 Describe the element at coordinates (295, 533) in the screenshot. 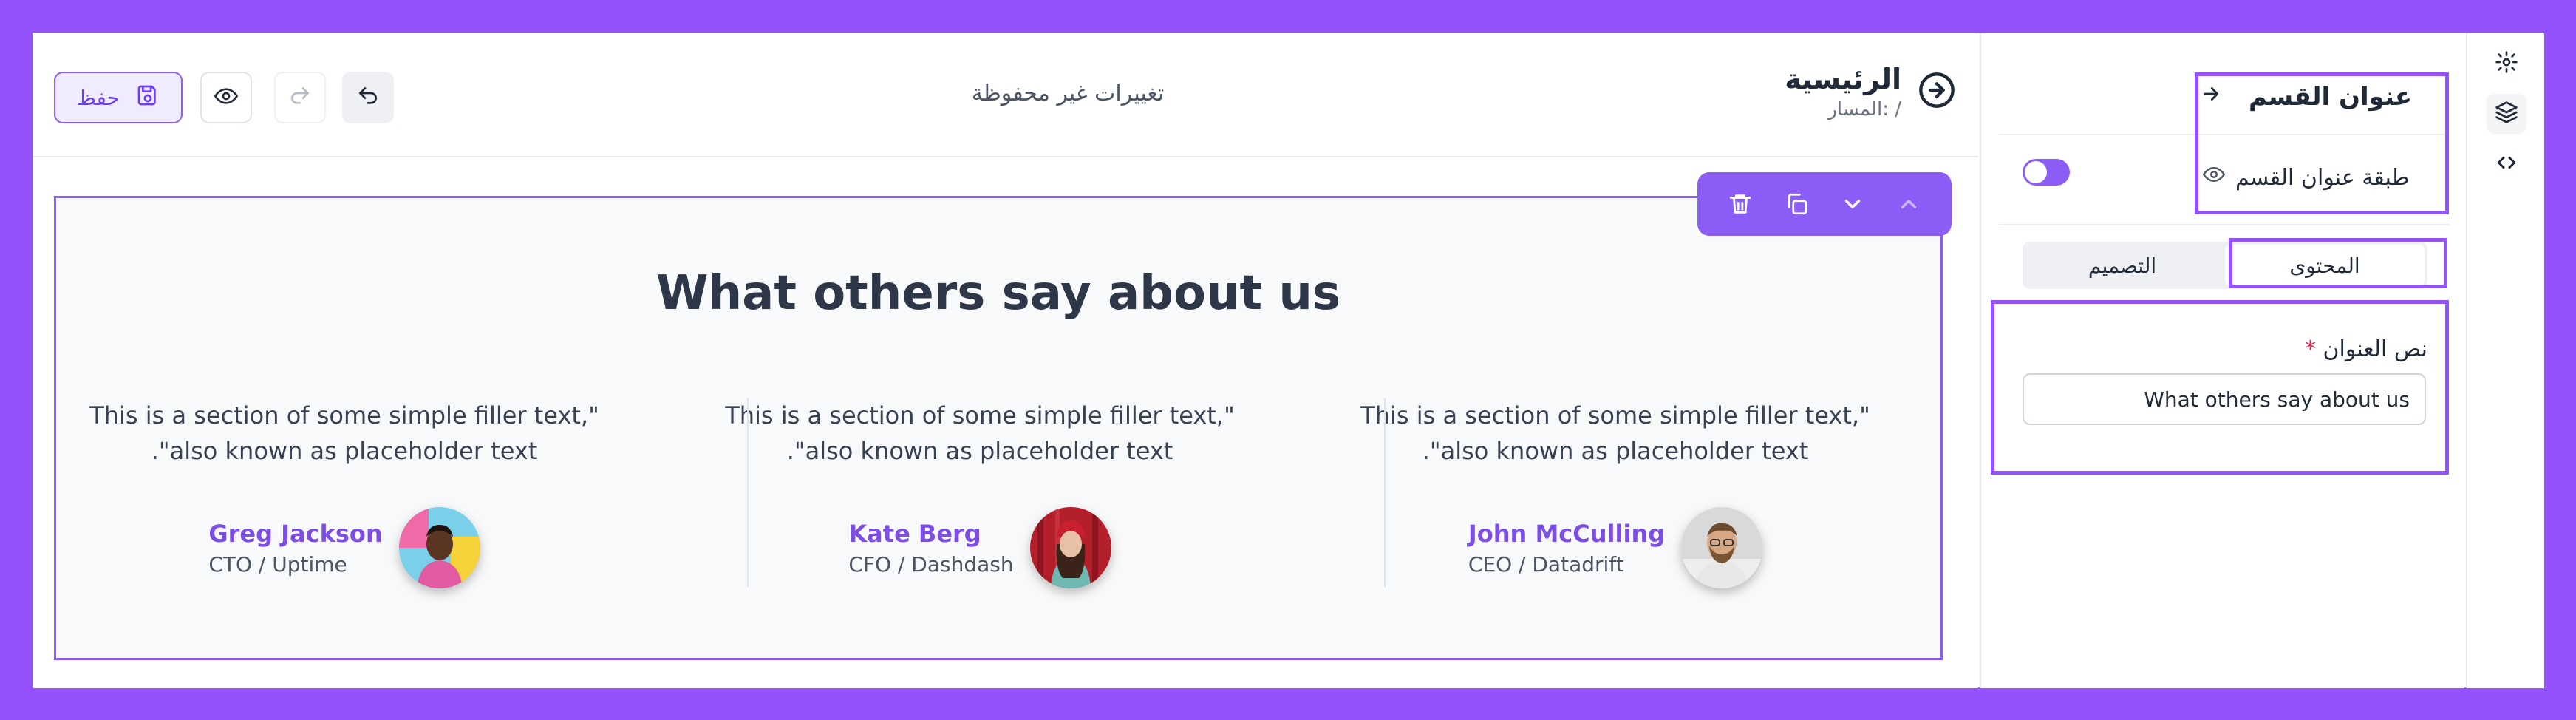

I see `testimonial-name: Greg Jackson` at that location.